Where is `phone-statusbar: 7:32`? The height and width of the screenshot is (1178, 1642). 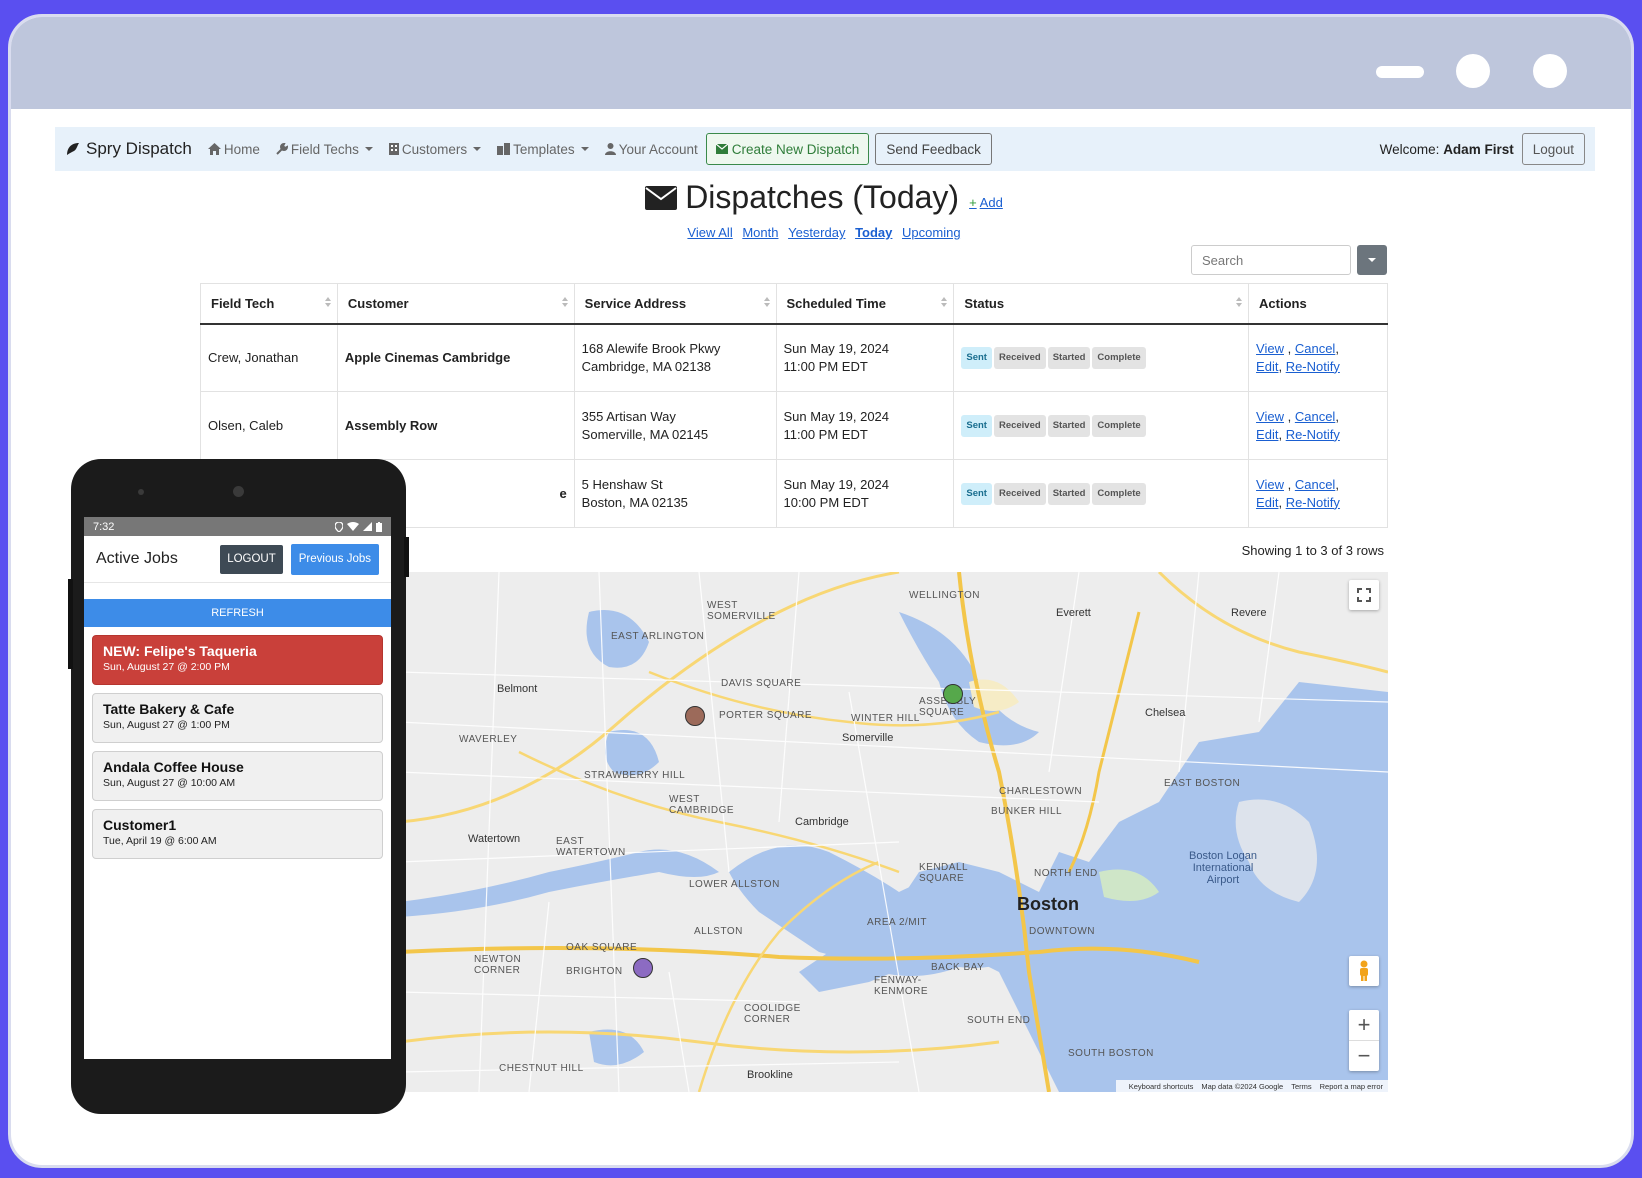
phone-statusbar: 7:32 is located at coordinates (237, 526).